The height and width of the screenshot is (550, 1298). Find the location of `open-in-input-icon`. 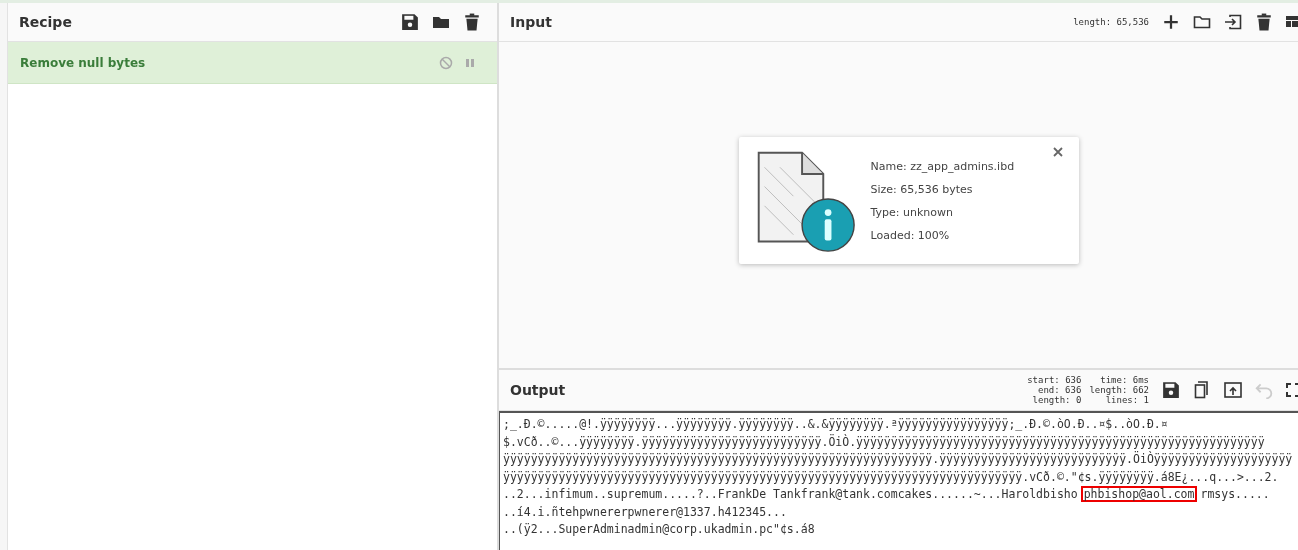

open-in-input-icon is located at coordinates (1233, 390).